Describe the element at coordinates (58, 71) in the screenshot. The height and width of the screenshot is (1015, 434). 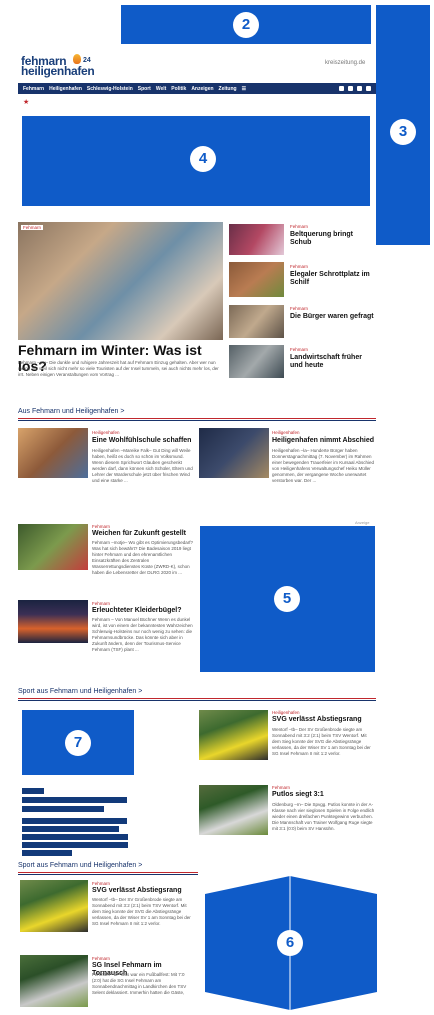
I see `logo-text-heiligenhafen: heiligenhafen` at that location.